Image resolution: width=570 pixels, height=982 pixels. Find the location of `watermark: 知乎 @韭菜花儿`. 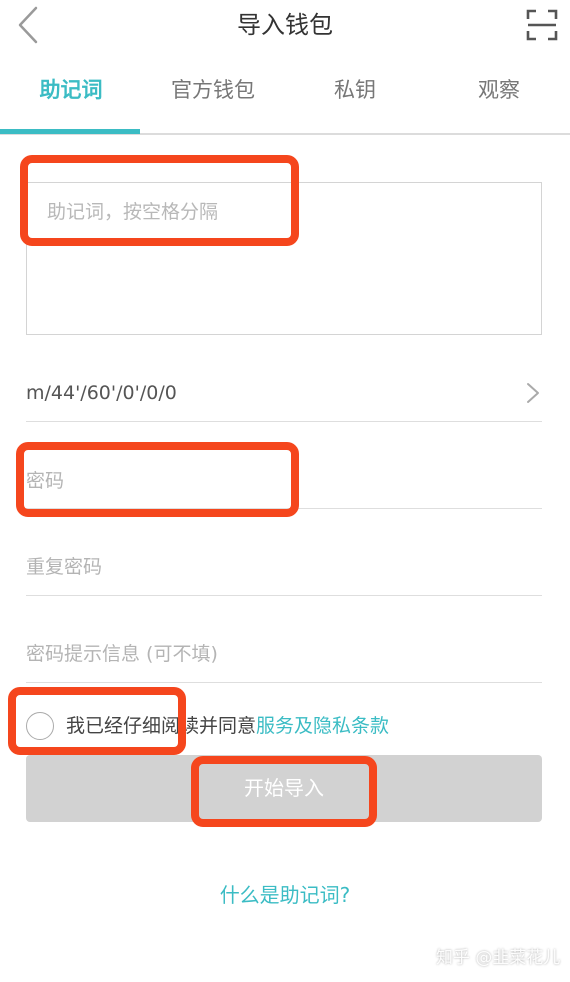

watermark: 知乎 @韭菜花儿 is located at coordinates (498, 958).